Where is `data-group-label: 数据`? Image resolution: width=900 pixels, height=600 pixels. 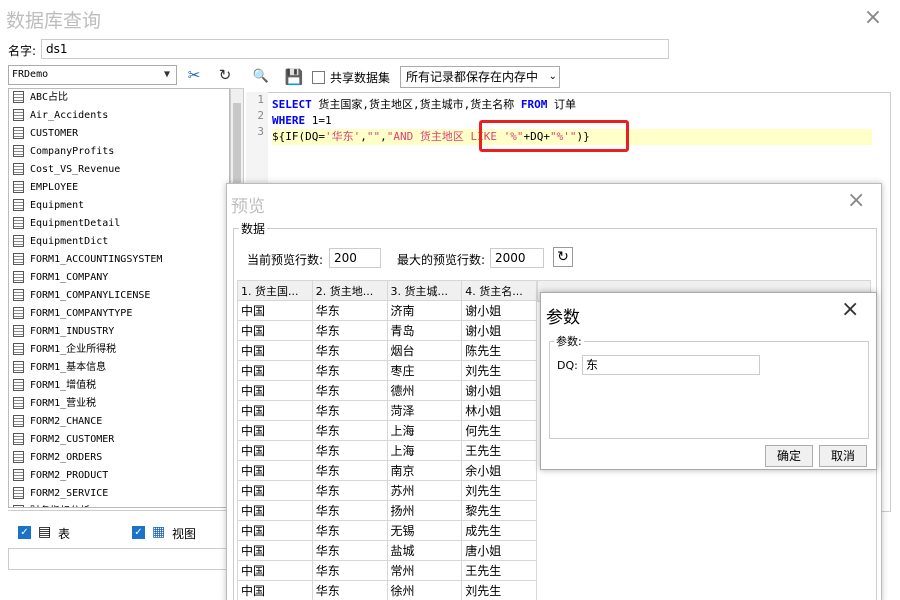
data-group-label: 数据 is located at coordinates (253, 228).